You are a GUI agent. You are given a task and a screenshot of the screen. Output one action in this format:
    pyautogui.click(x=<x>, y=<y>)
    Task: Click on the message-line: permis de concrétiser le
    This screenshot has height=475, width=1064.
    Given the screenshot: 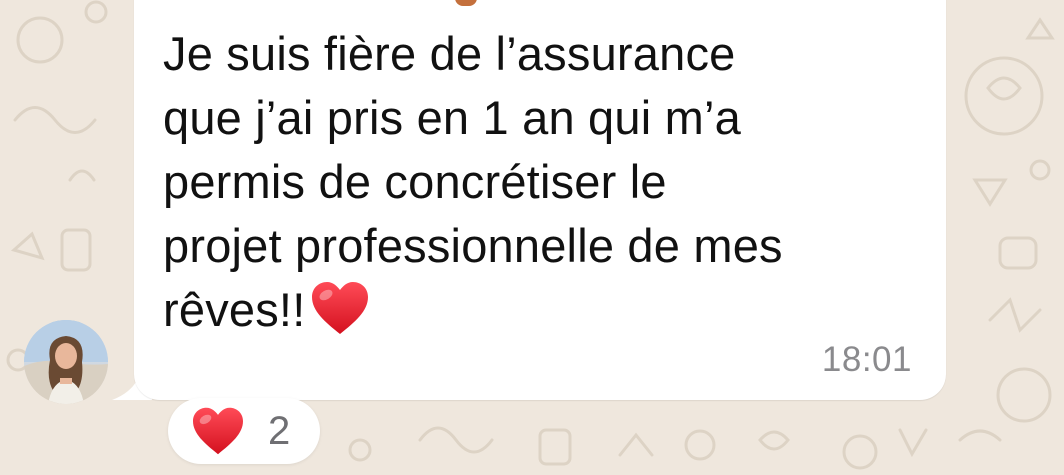 What is the action you would take?
    pyautogui.click(x=415, y=181)
    